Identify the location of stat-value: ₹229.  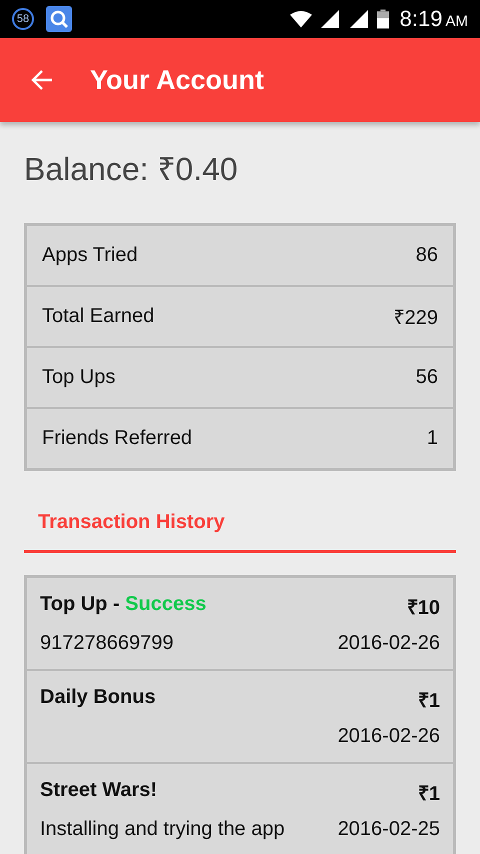
(416, 318).